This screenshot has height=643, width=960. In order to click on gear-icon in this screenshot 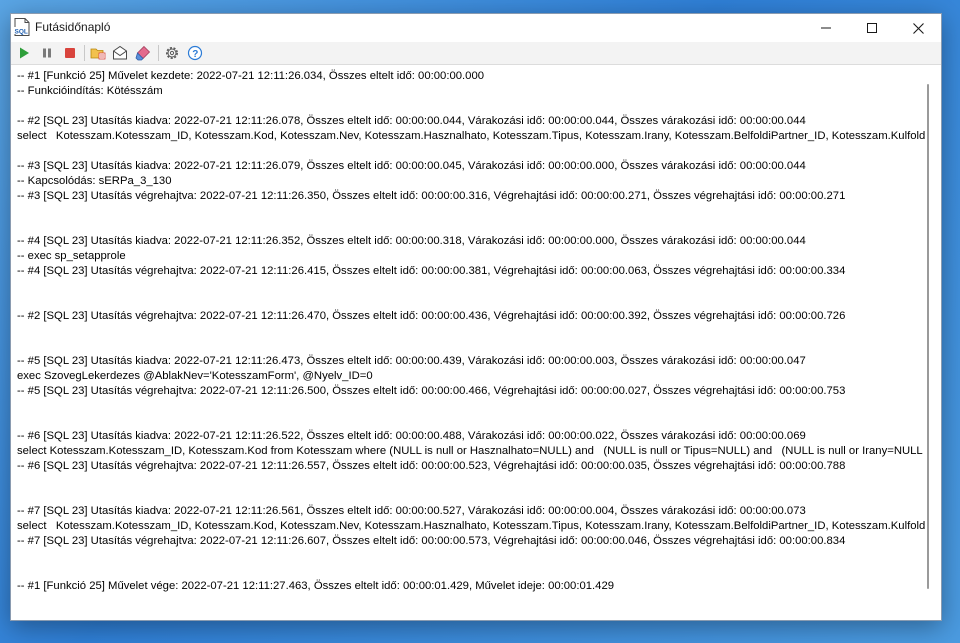, I will do `click(172, 53)`.